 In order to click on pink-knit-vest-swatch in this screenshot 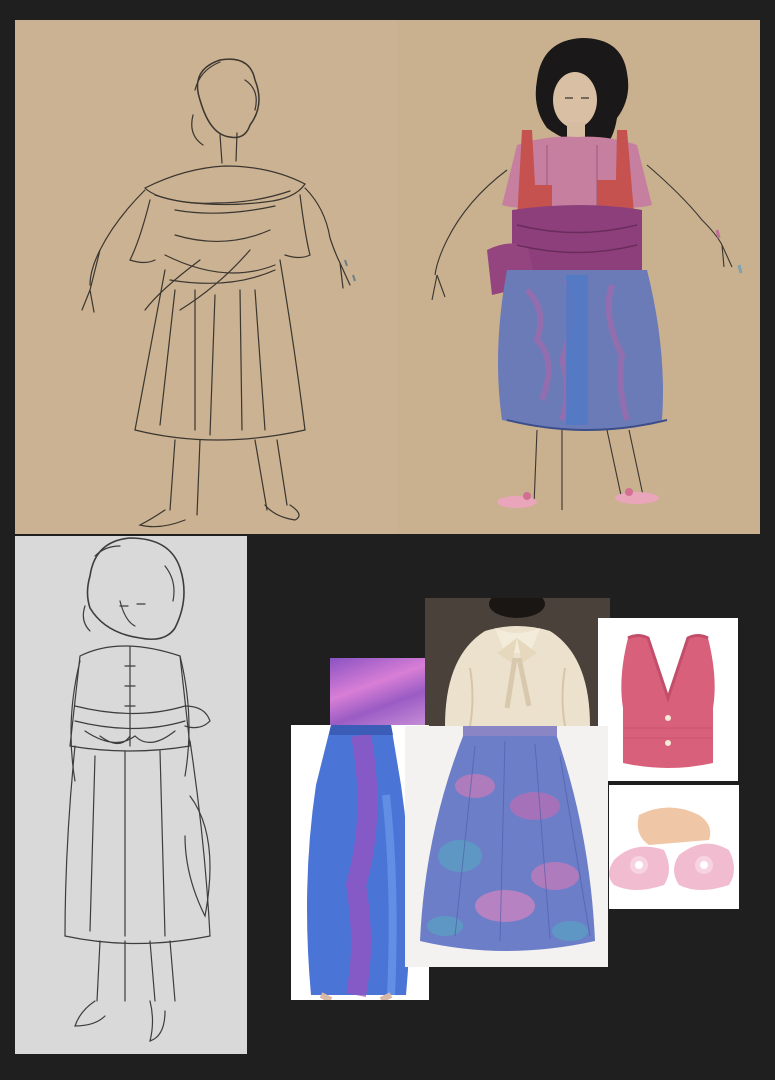, I will do `click(668, 699)`.